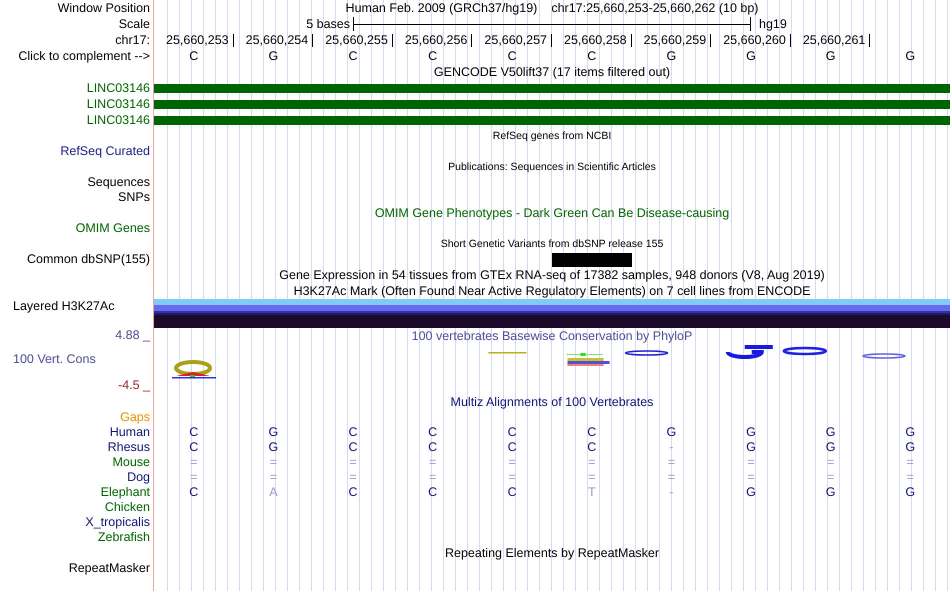 This screenshot has height=591, width=950. What do you see at coordinates (132, 40) in the screenshot?
I see `track-label: chr17:` at bounding box center [132, 40].